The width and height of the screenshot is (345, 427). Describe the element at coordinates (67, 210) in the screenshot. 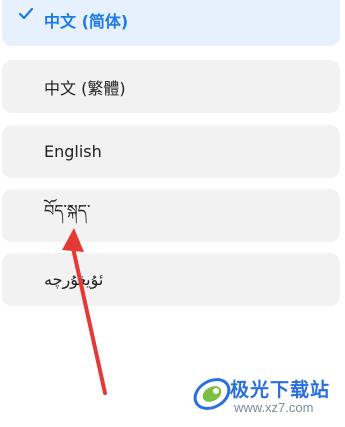

I see `language-option-label: བོད་སྐད་` at that location.